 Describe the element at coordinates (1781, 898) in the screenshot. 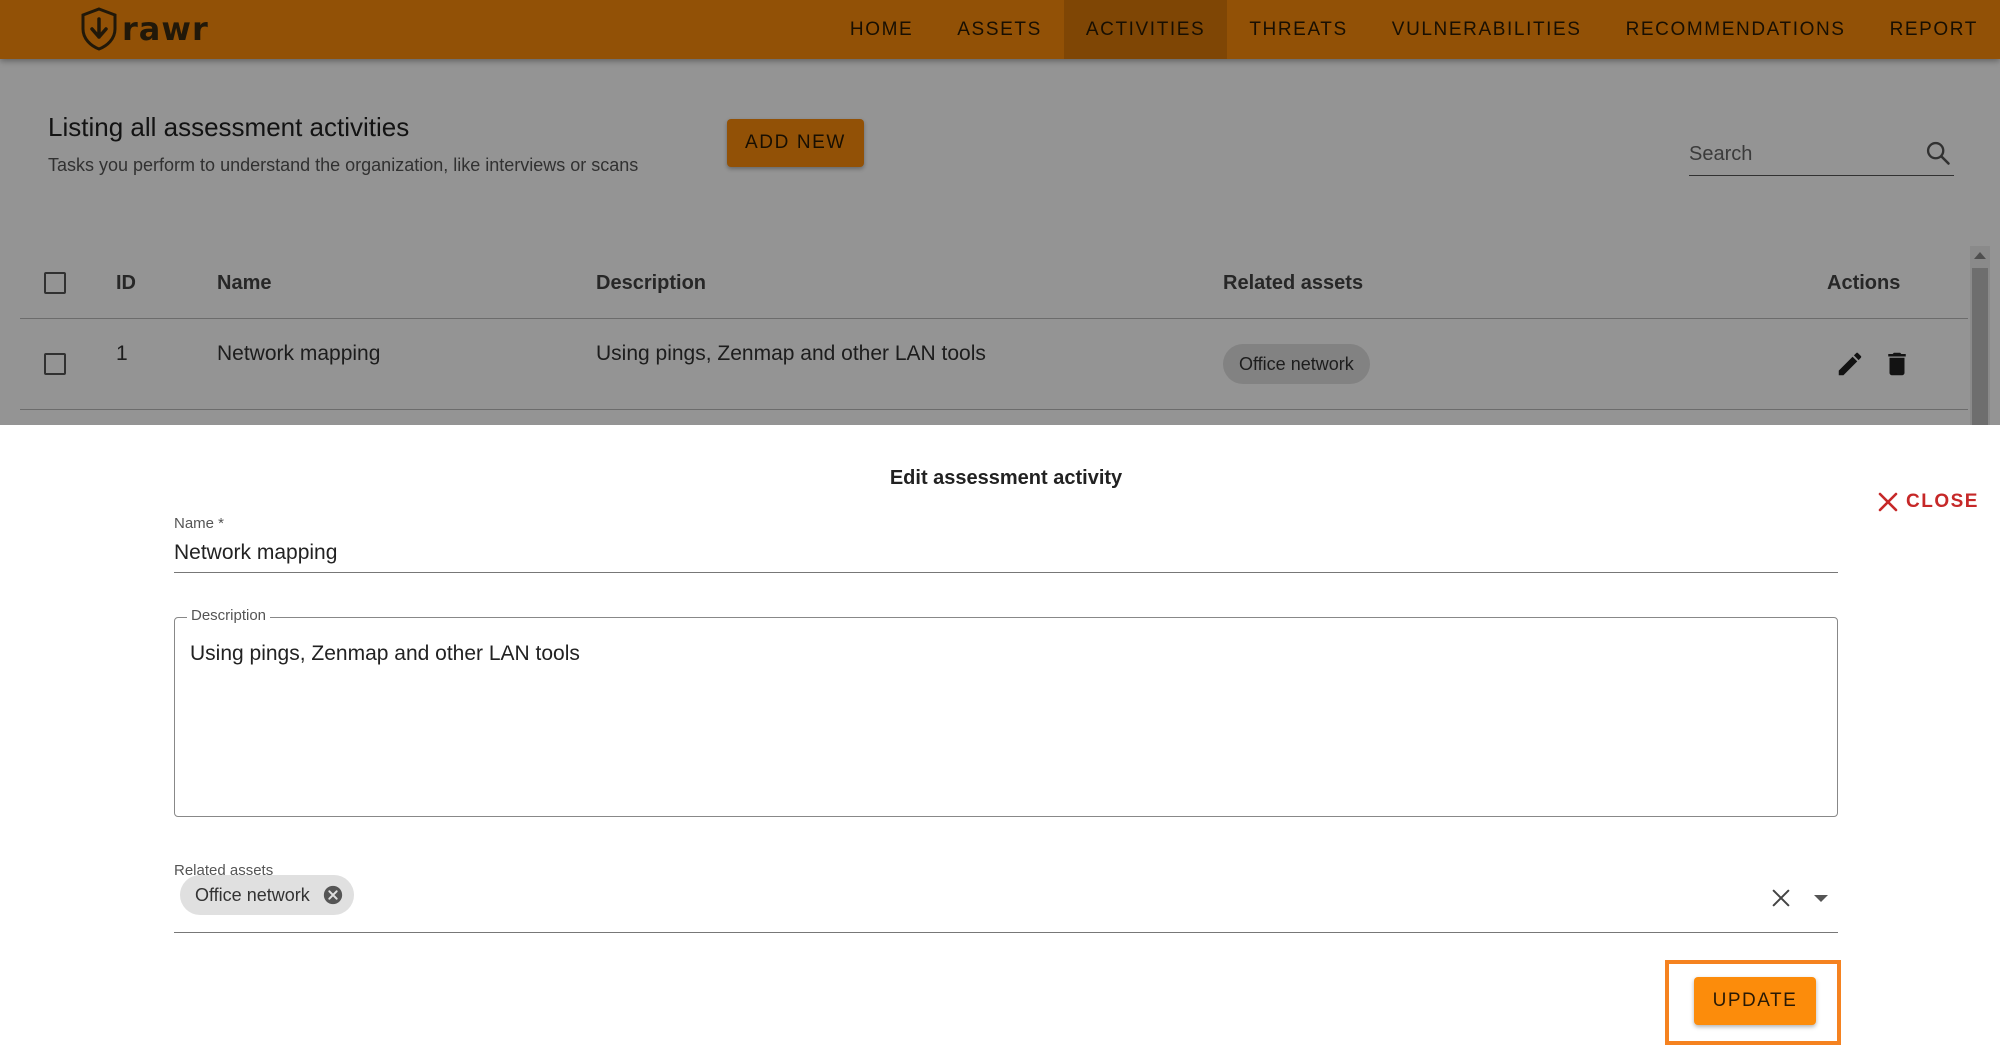

I see `clear-selection-icon` at that location.